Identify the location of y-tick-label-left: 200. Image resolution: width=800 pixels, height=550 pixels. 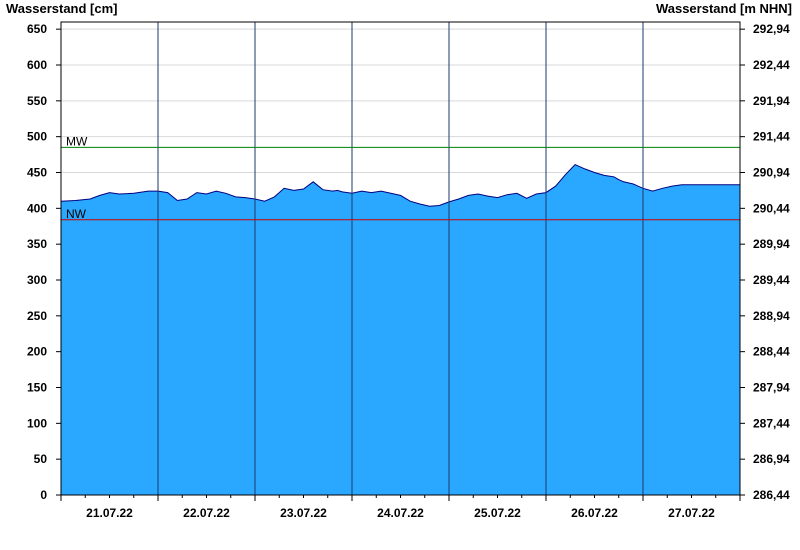
(37, 352).